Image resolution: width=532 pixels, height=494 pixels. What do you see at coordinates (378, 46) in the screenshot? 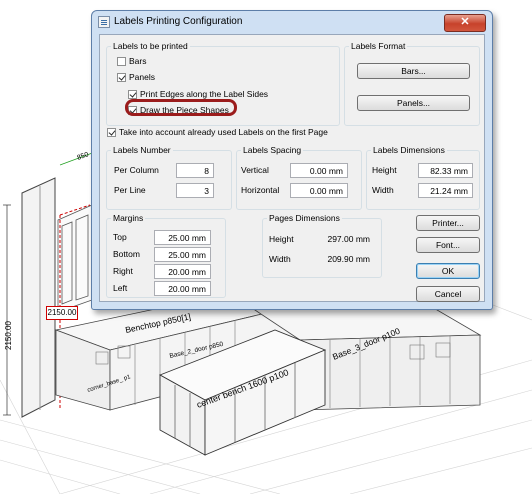
I see `labels-format-legend: Labels Format` at bounding box center [378, 46].